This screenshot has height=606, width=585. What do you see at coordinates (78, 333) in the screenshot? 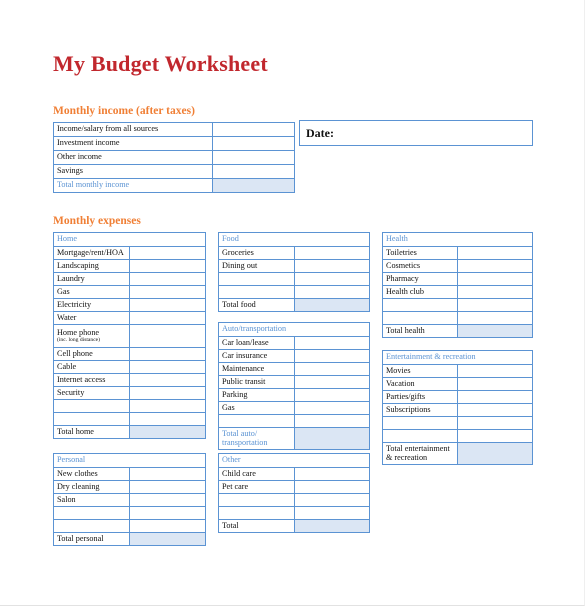
I see `row-label-main: Home phone` at bounding box center [78, 333].